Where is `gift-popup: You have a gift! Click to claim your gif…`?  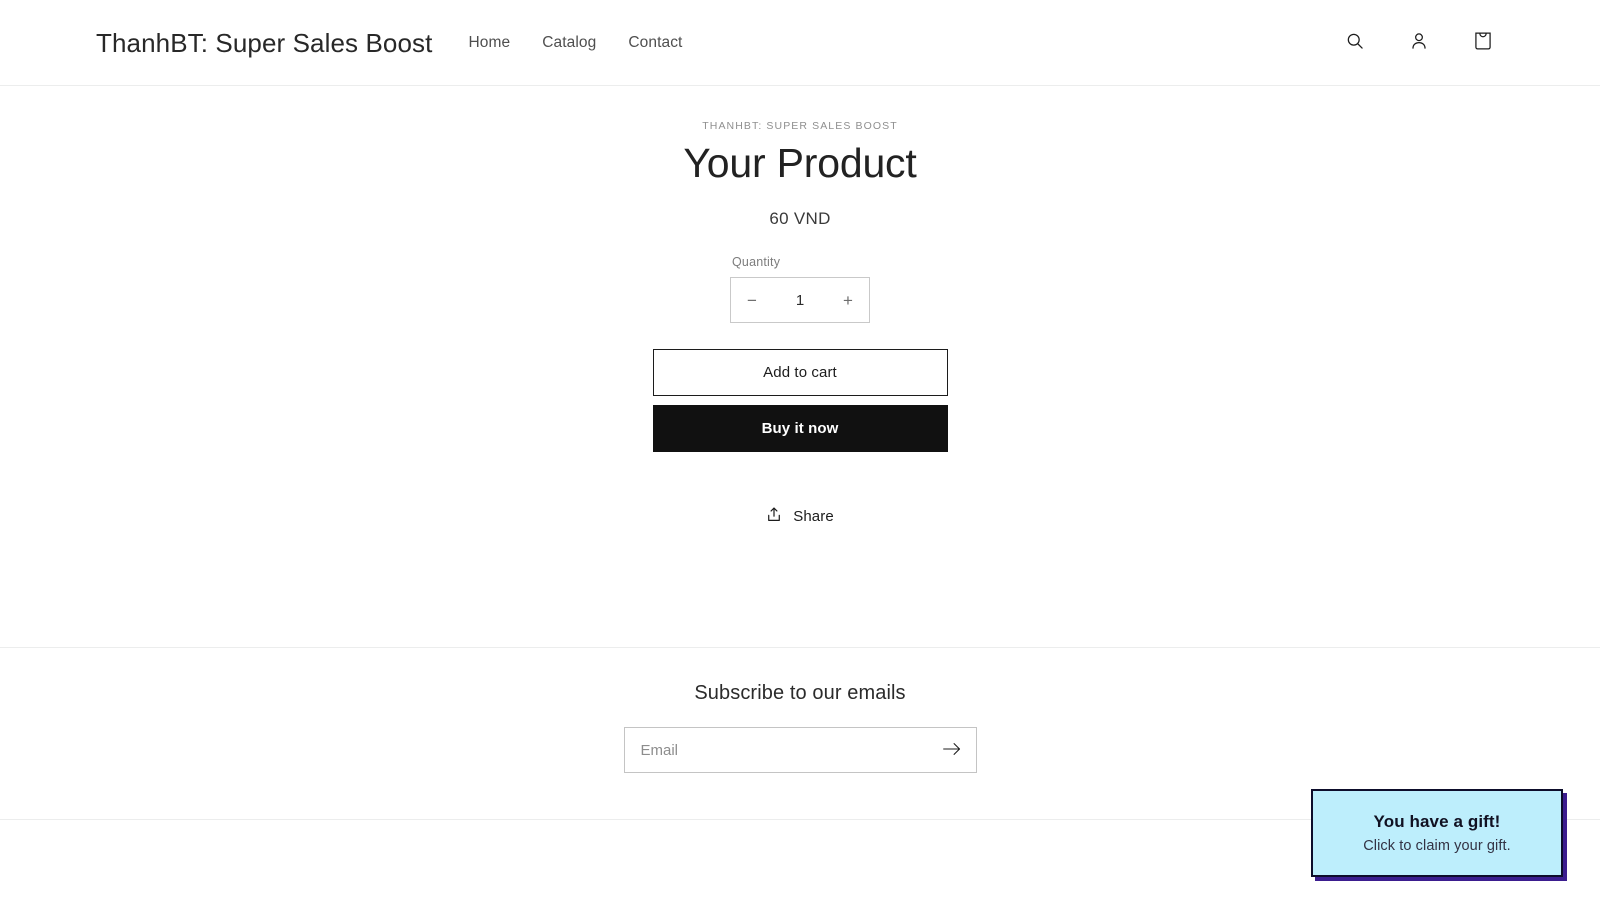
gift-popup: You have a gift! Click to claim your gif… is located at coordinates (1437, 833).